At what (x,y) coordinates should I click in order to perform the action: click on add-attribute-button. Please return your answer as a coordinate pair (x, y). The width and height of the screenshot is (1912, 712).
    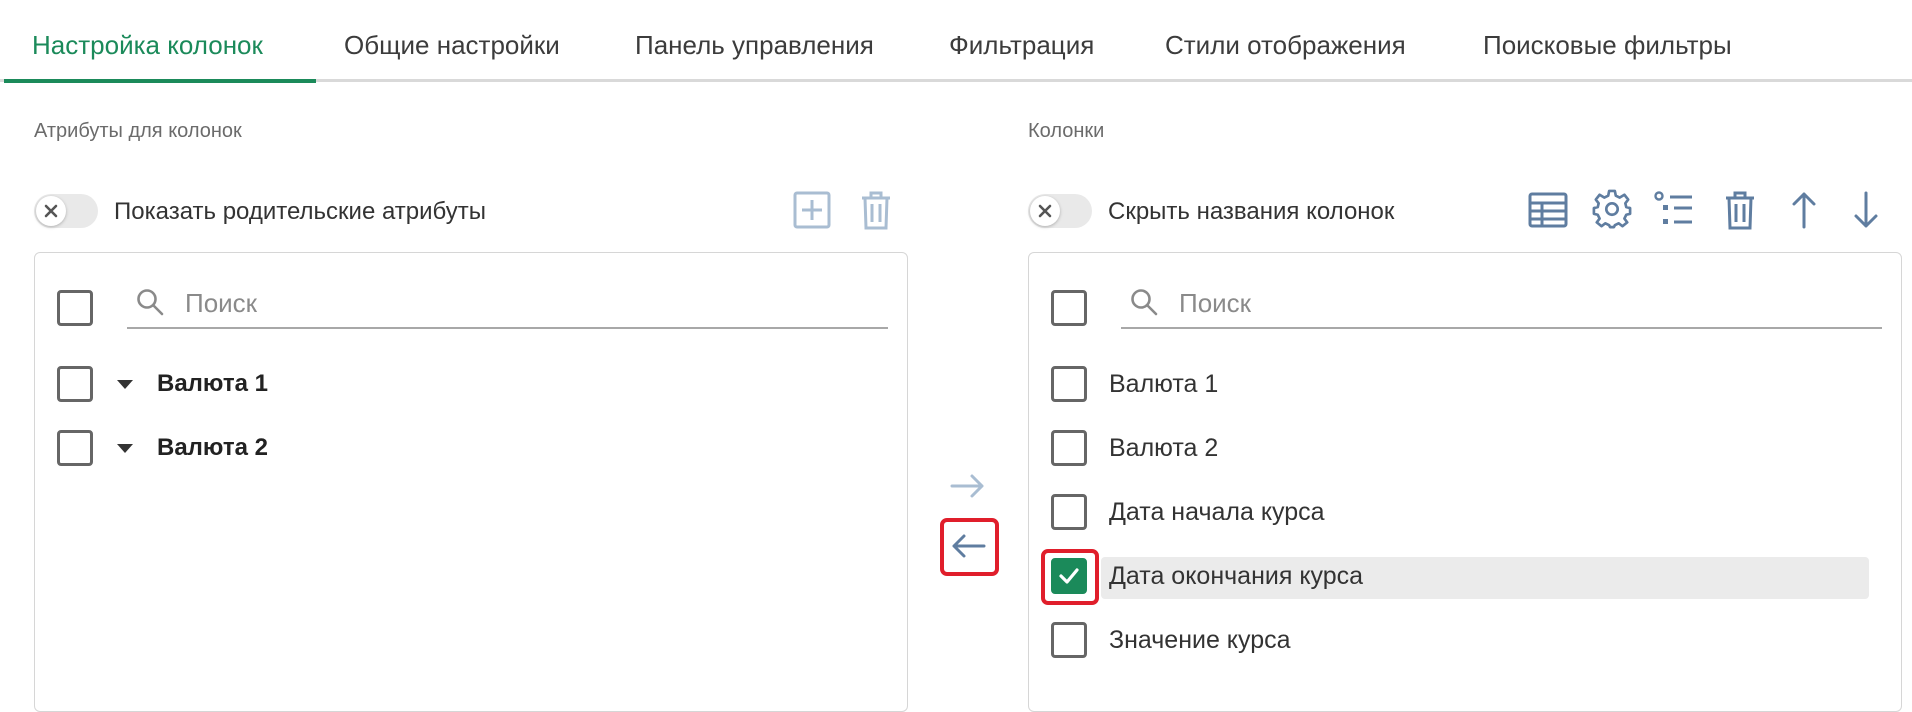
    Looking at the image, I should click on (812, 210).